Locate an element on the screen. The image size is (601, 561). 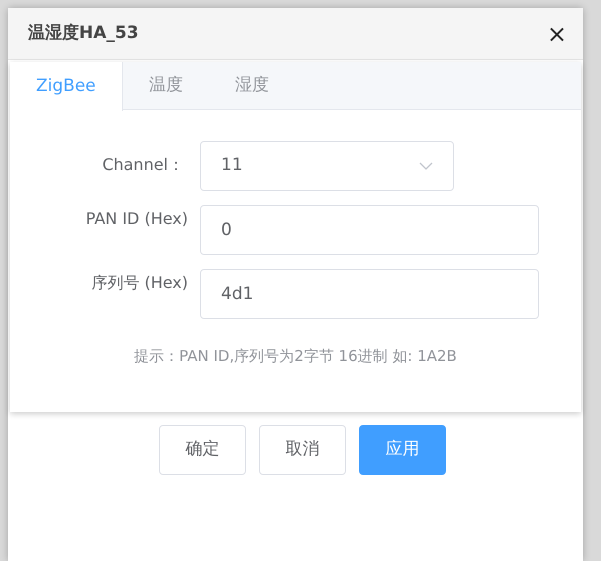
select-value: 11 is located at coordinates (232, 166).